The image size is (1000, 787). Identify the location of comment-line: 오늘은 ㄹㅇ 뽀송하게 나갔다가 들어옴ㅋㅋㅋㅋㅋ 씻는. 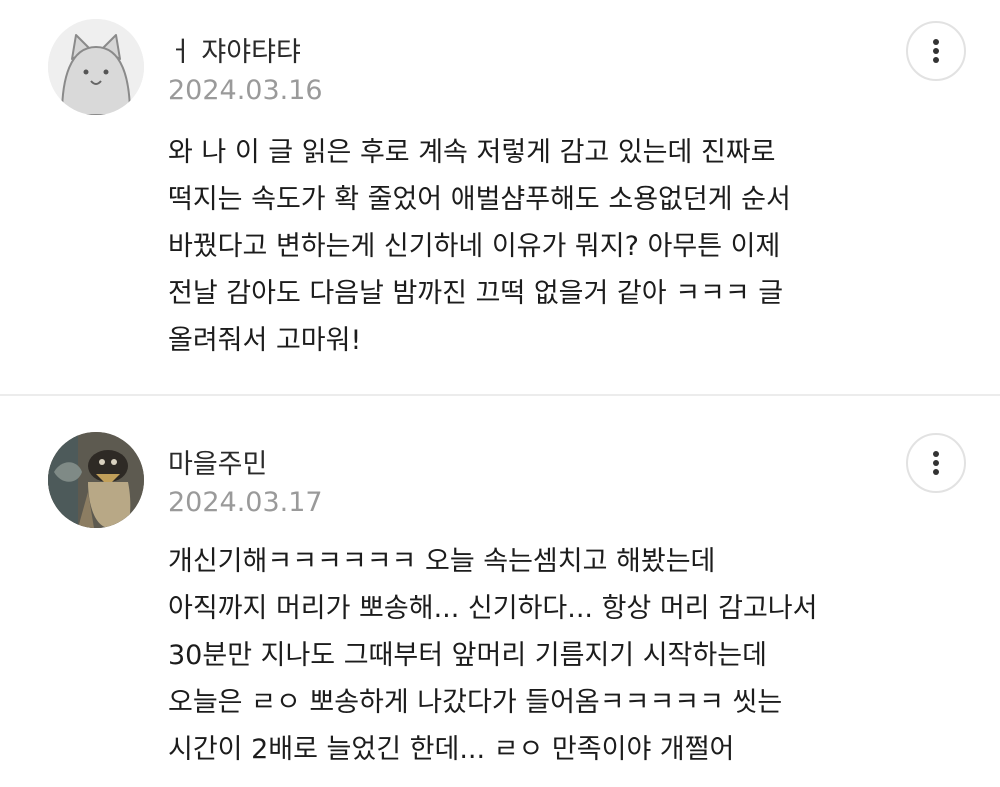
(475, 702).